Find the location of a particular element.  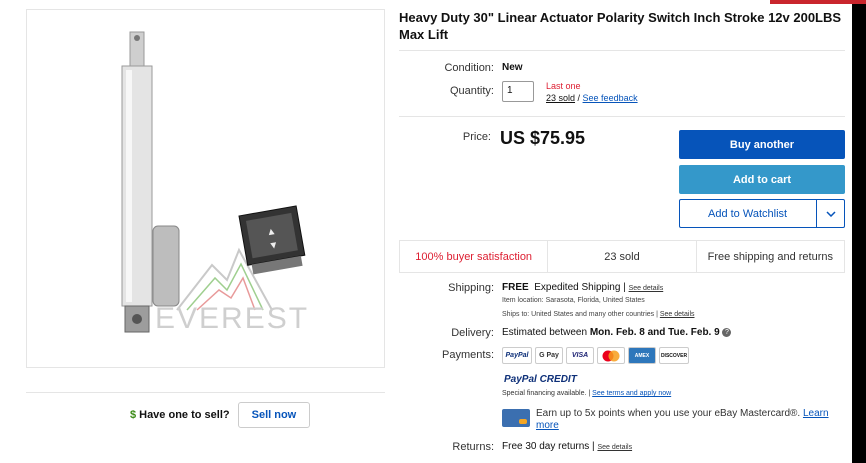

paypal-icon: PayPal is located at coordinates (517, 355).